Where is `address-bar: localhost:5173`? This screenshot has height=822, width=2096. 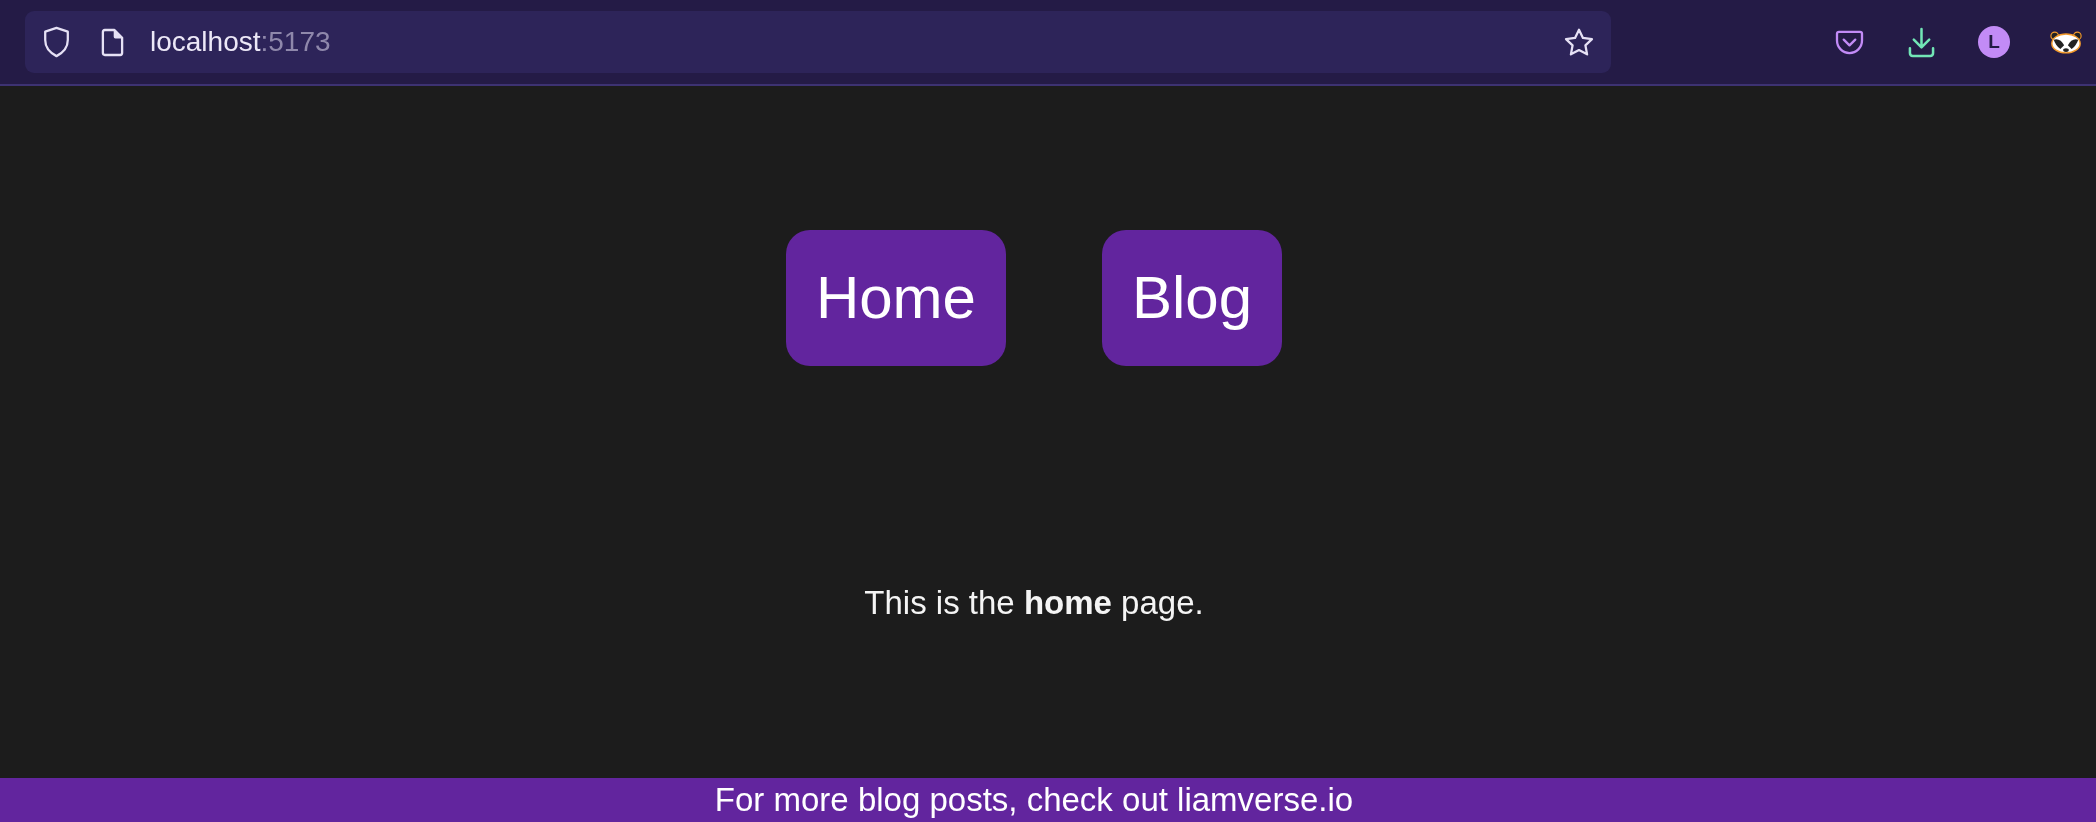
address-bar: localhost:5173 is located at coordinates (818, 42).